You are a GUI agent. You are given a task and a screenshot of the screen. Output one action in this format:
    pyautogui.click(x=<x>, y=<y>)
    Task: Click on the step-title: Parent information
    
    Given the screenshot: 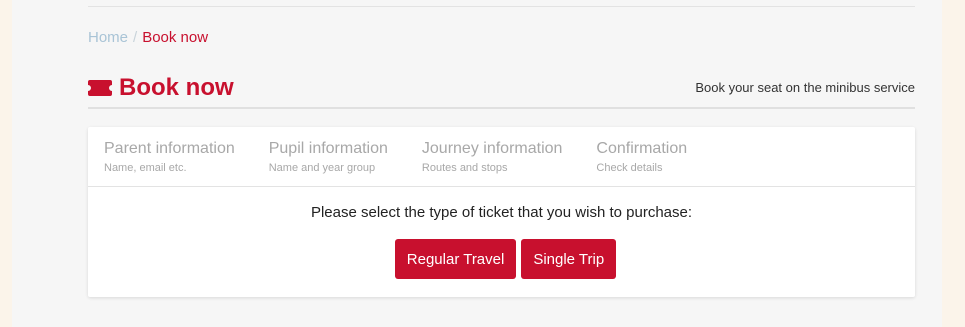 What is the action you would take?
    pyautogui.click(x=169, y=148)
    